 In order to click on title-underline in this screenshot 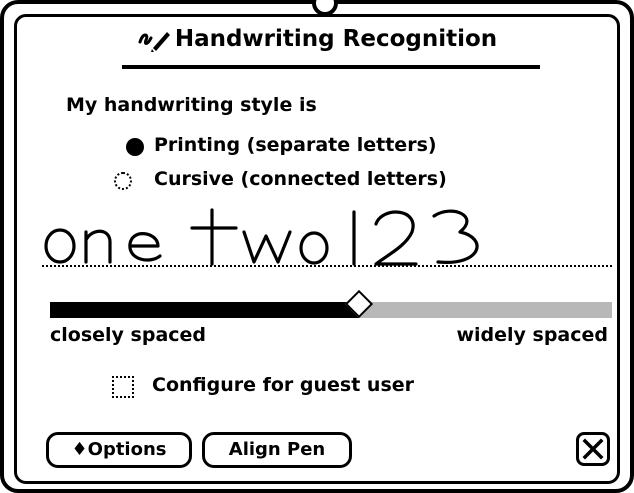, I will do `click(331, 67)`.